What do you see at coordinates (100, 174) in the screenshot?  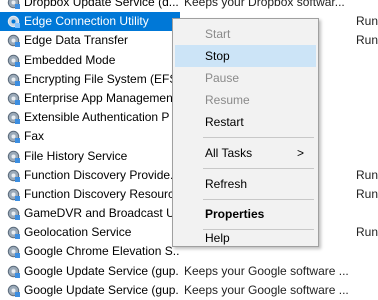 I see `service-name: Function Discovery Provide..` at bounding box center [100, 174].